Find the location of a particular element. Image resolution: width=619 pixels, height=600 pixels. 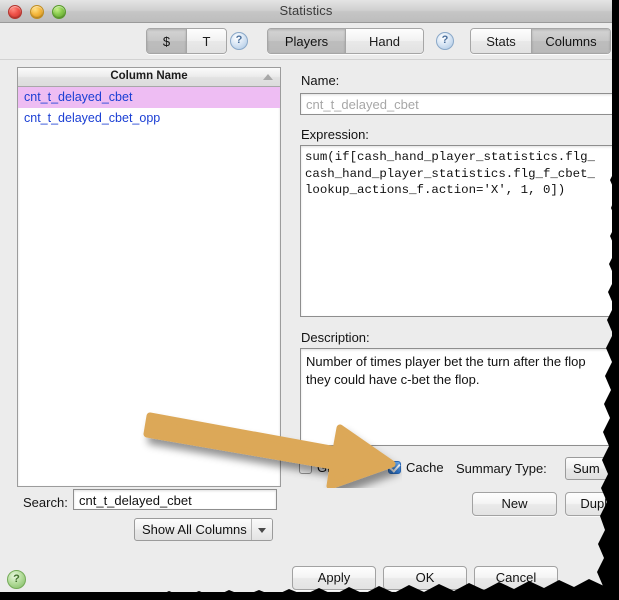

scope-segmented-control: Players Hand is located at coordinates (345, 41).